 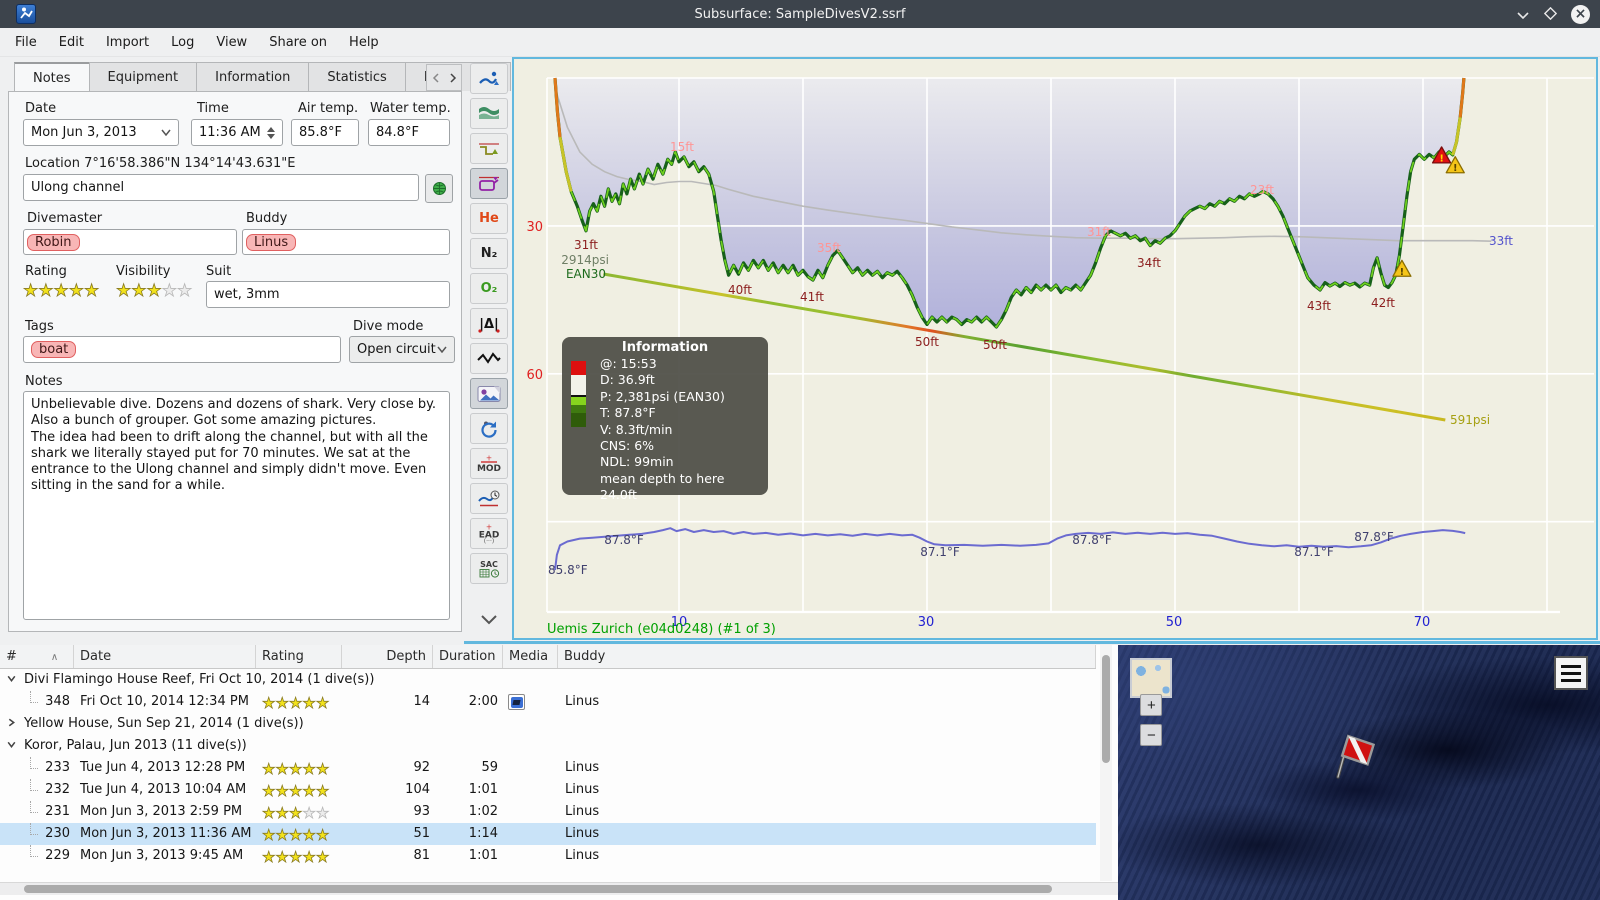 What do you see at coordinates (364, 42) in the screenshot?
I see `menu-help: Help` at bounding box center [364, 42].